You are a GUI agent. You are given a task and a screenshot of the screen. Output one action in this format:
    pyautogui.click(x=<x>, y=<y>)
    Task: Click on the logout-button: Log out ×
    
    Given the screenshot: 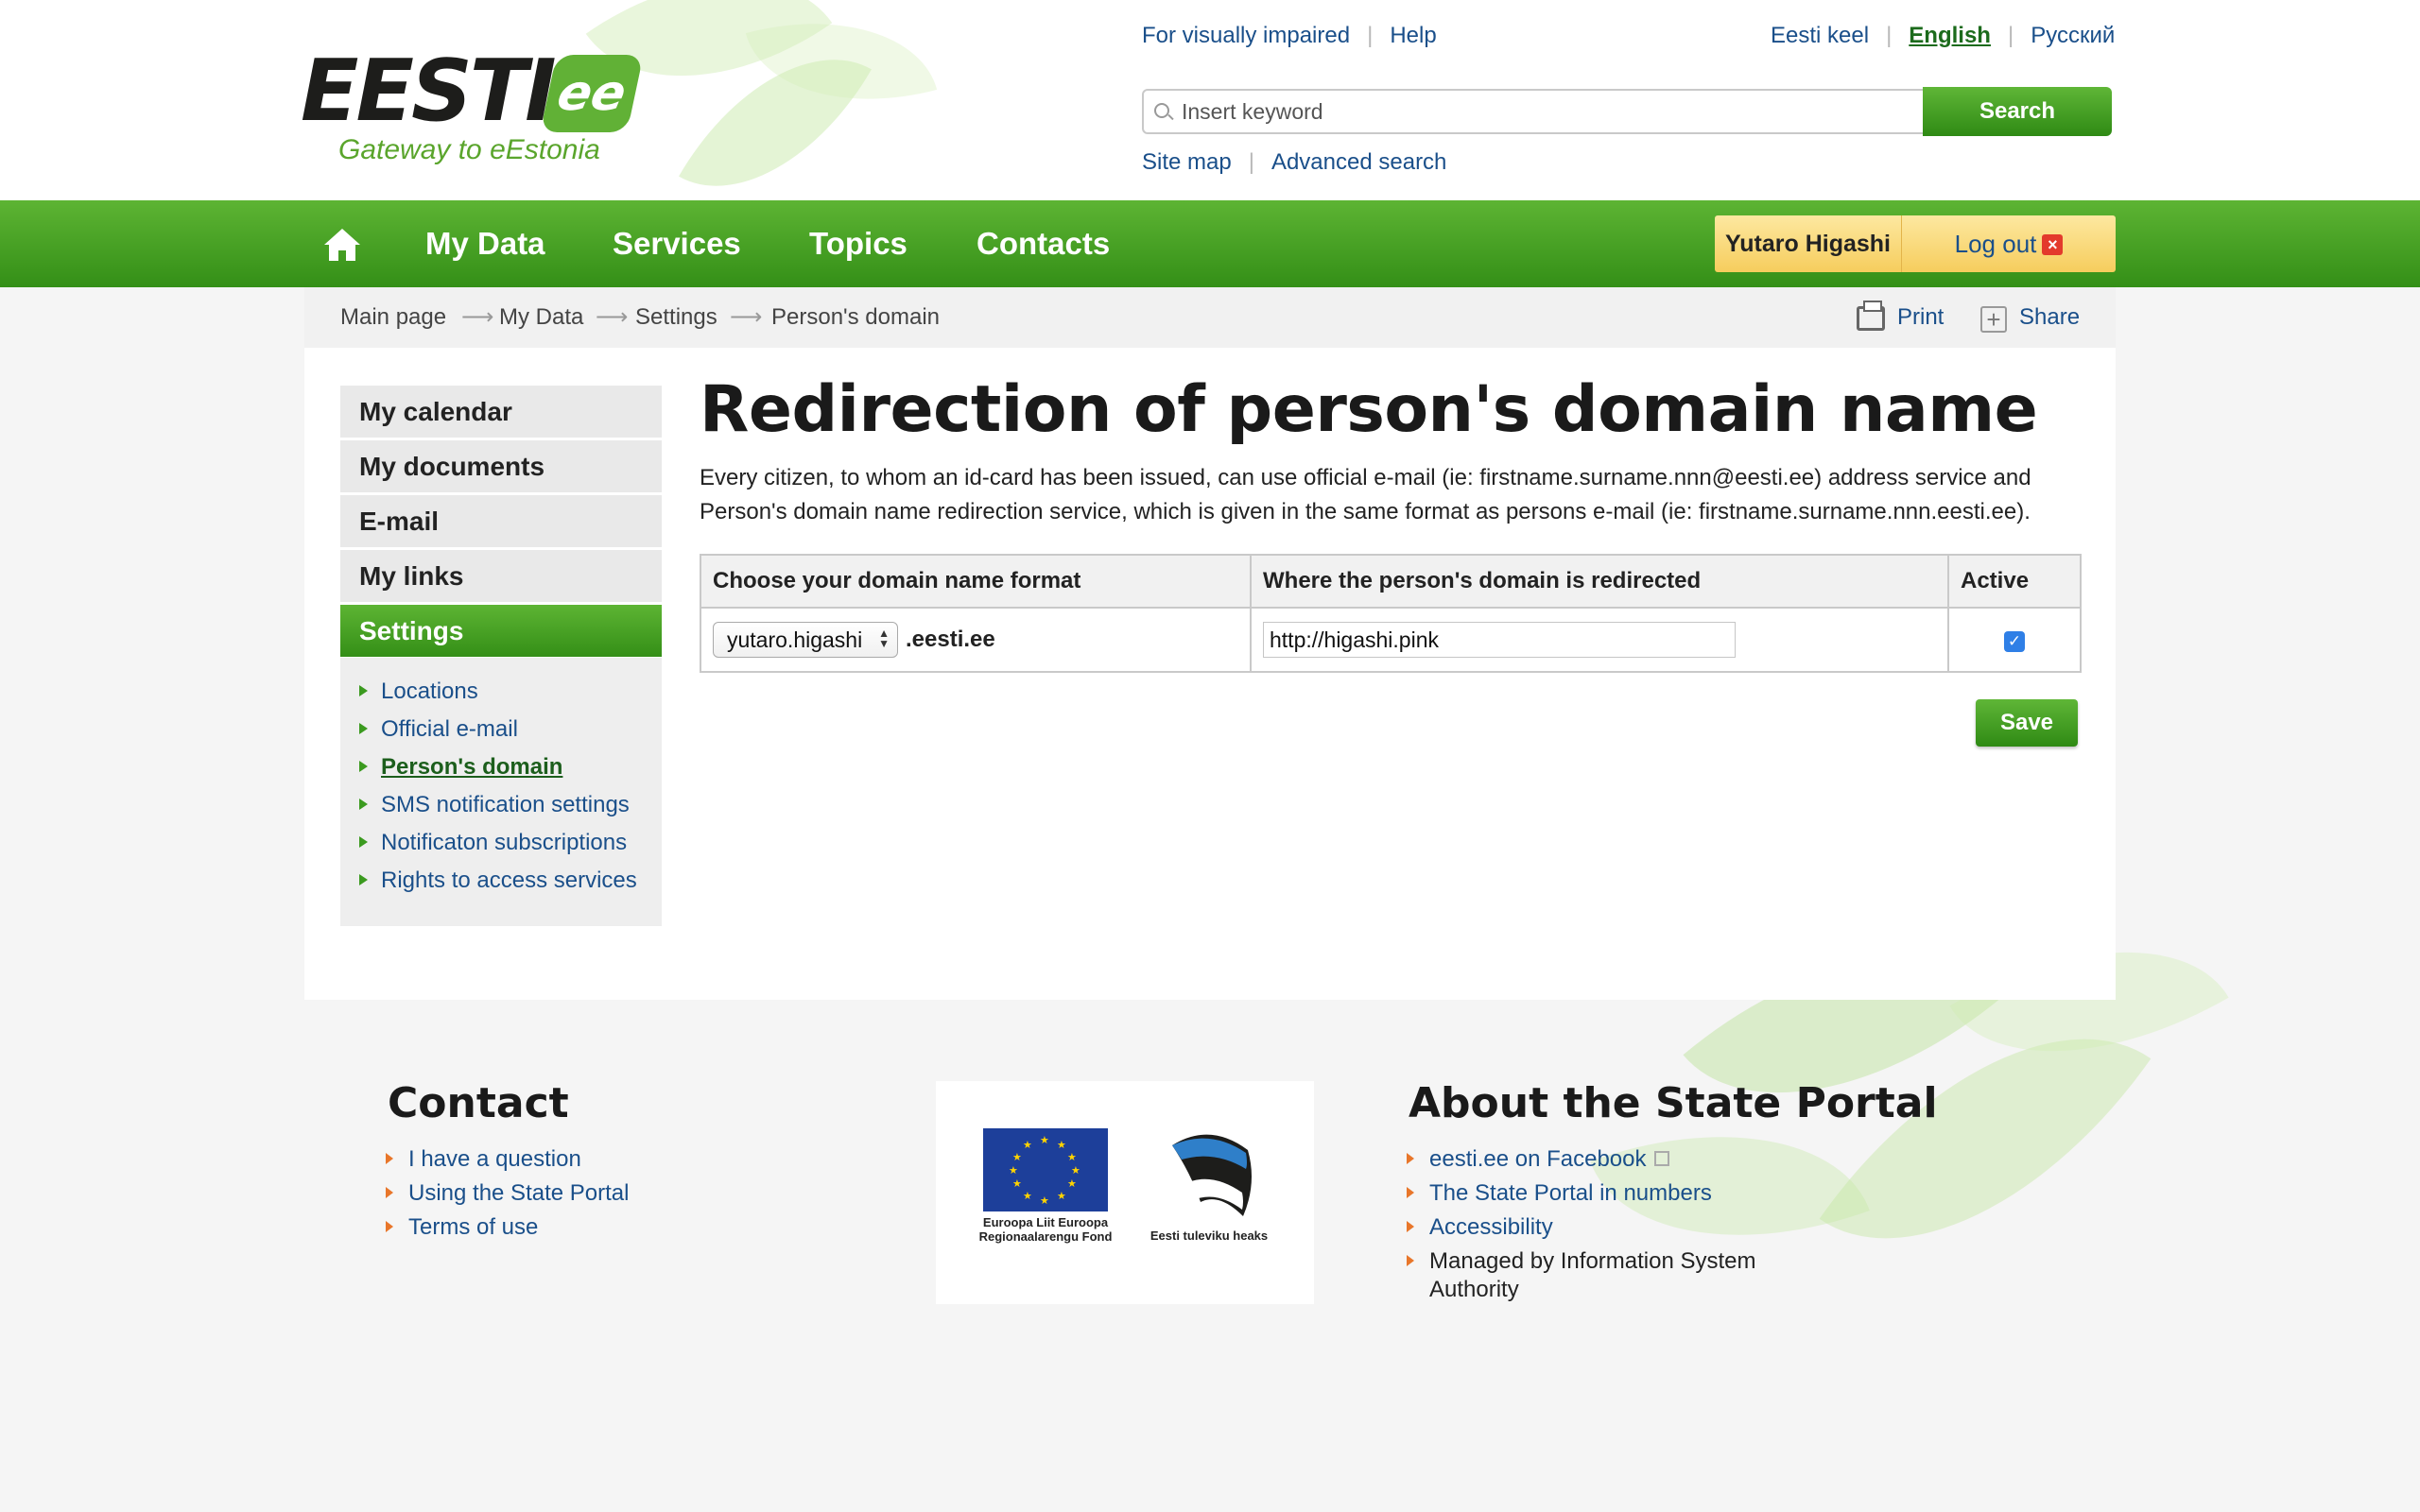 What is the action you would take?
    pyautogui.click(x=2009, y=243)
    